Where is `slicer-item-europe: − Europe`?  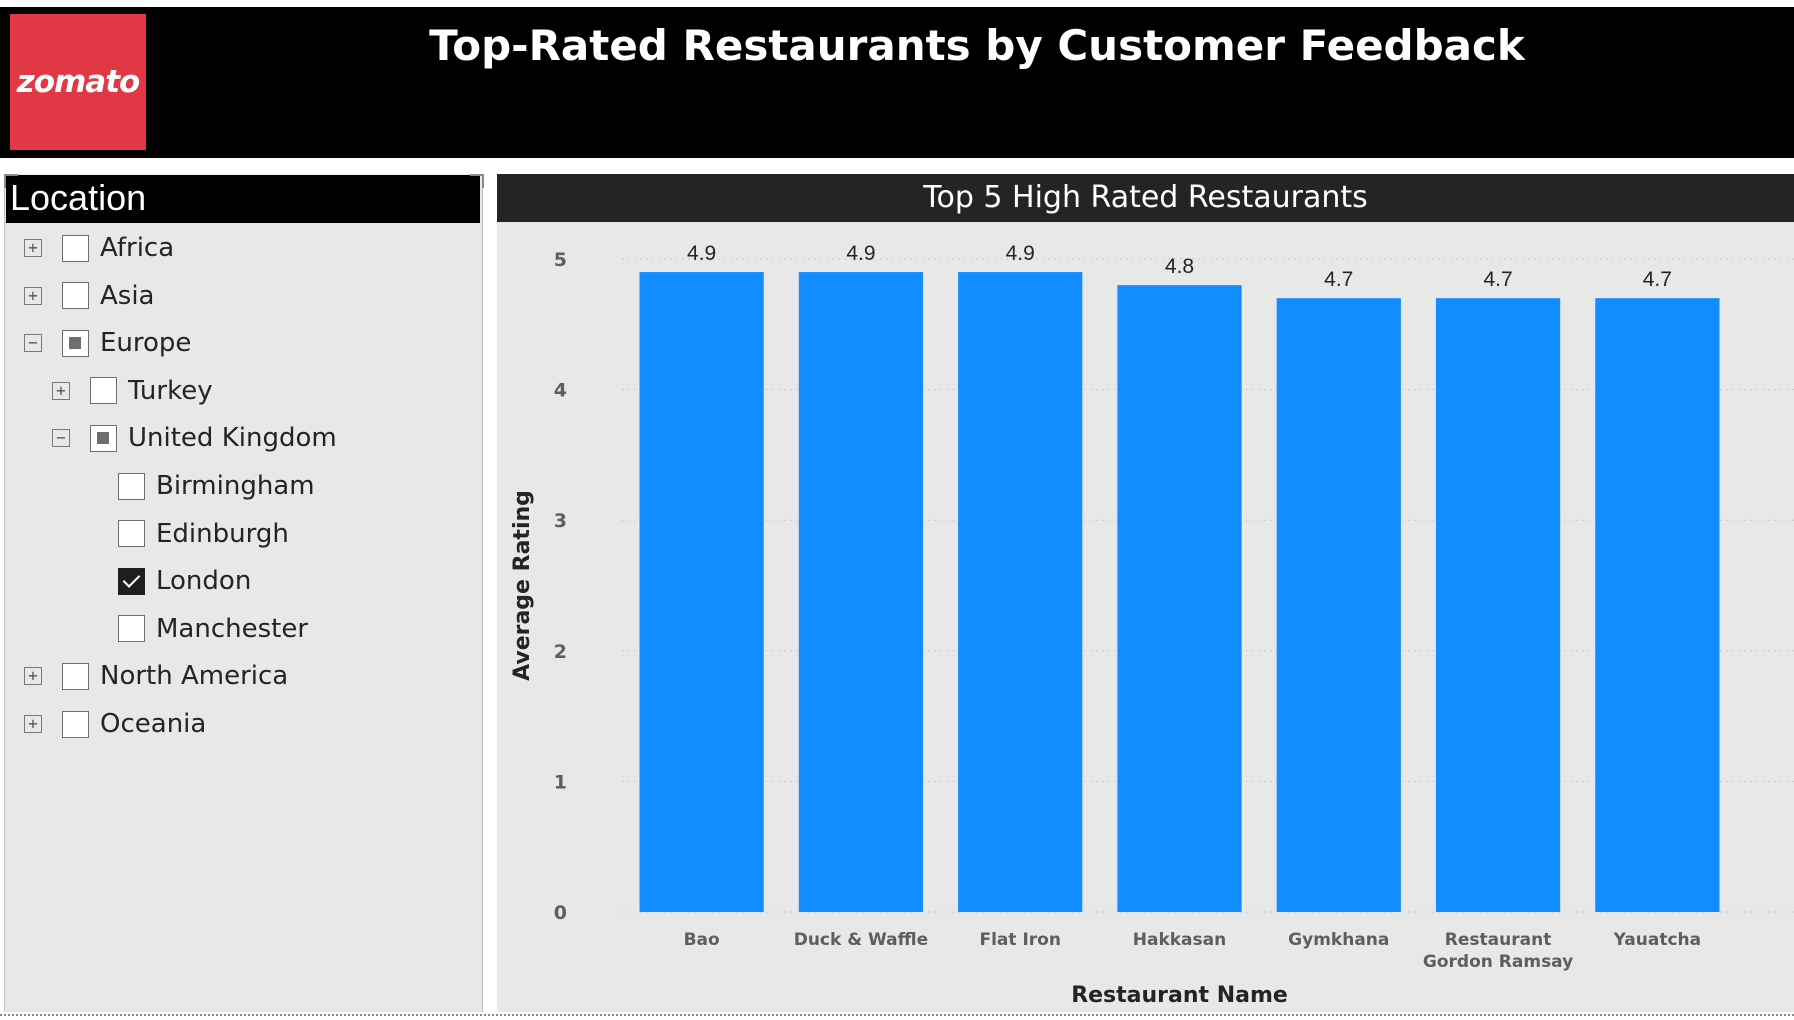 slicer-item-europe: − Europe is located at coordinates (107, 343).